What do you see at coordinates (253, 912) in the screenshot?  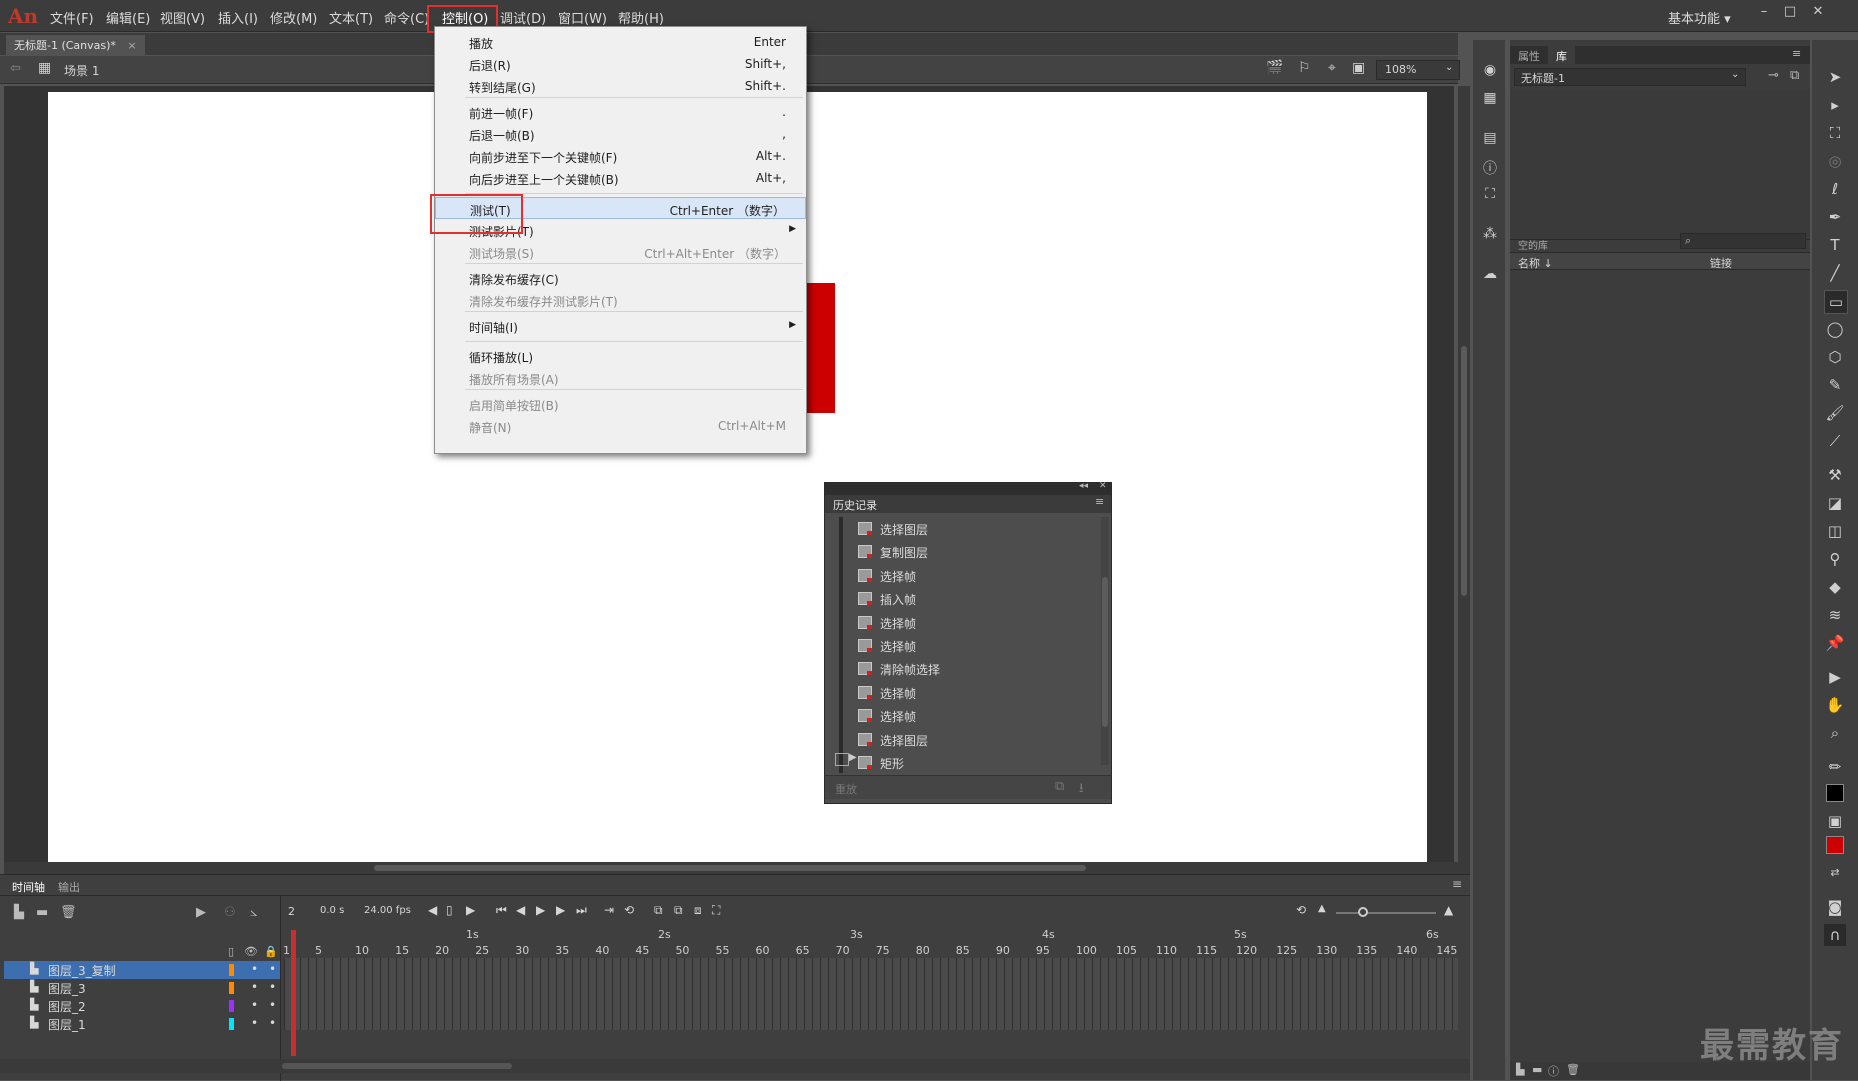 I see `layer-depth-icon: ⦣` at bounding box center [253, 912].